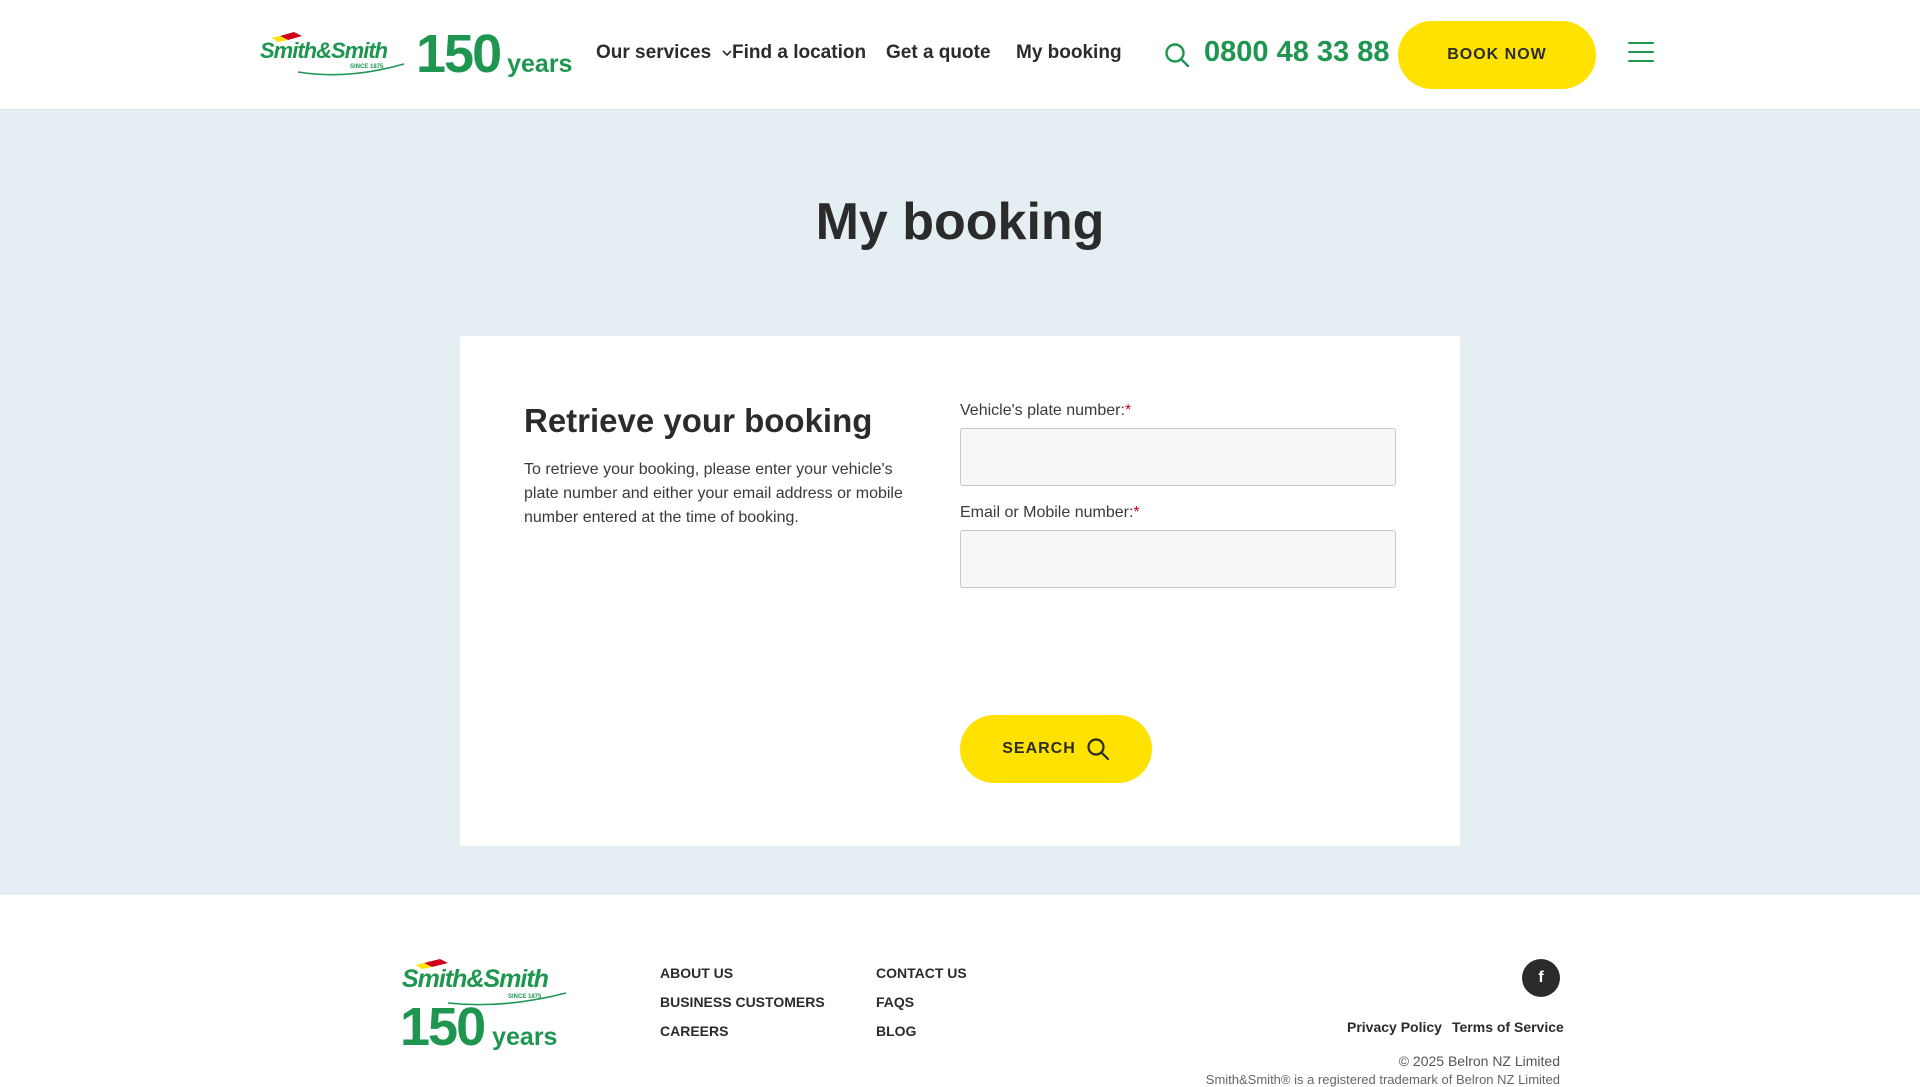  What do you see at coordinates (1042, 410) in the screenshot?
I see `plate-number-label-text: Vehicle's plate number:` at bounding box center [1042, 410].